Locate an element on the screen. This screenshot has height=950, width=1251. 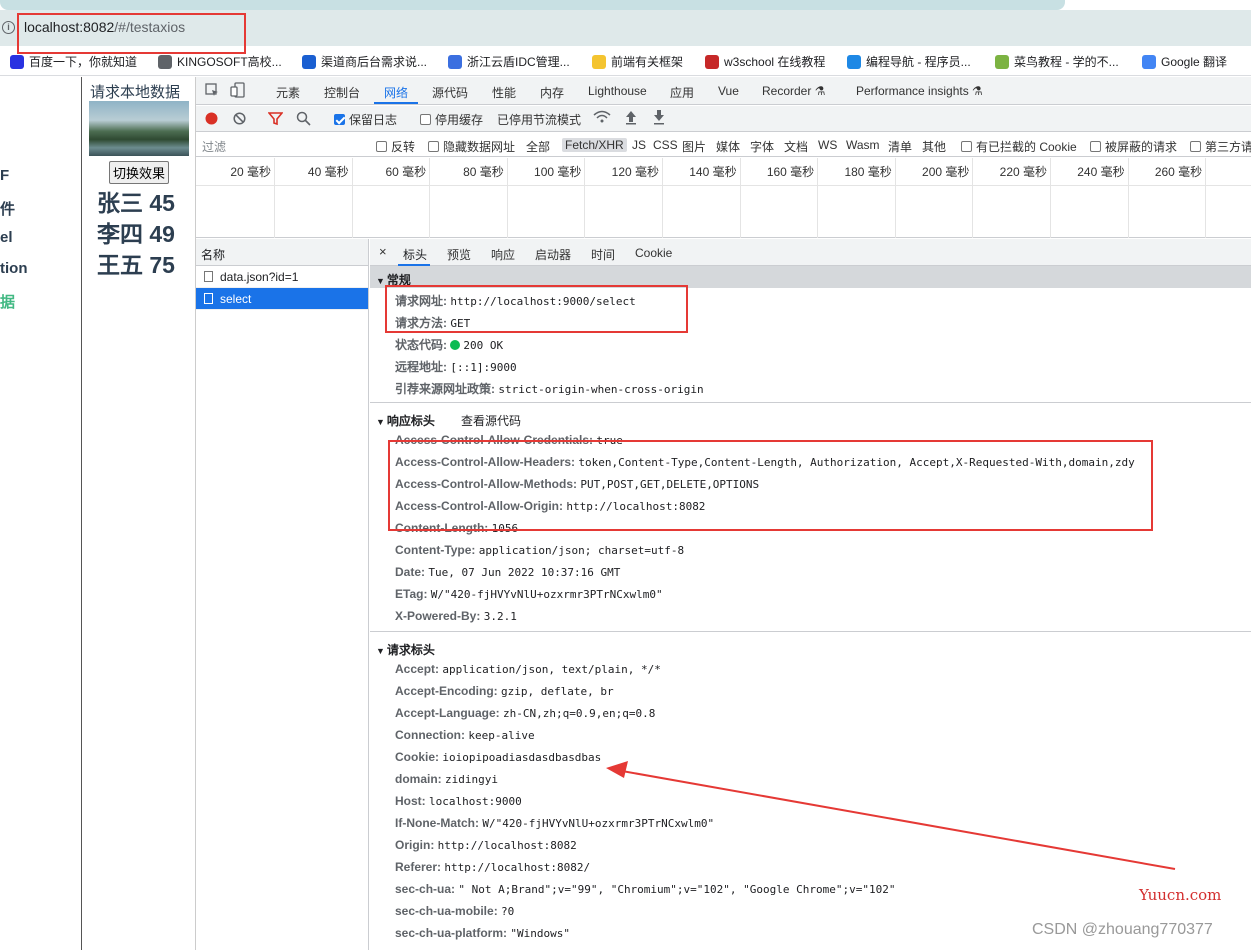
csdn-watermark: CSDN @zhouang770377 is located at coordinates (1122, 929).